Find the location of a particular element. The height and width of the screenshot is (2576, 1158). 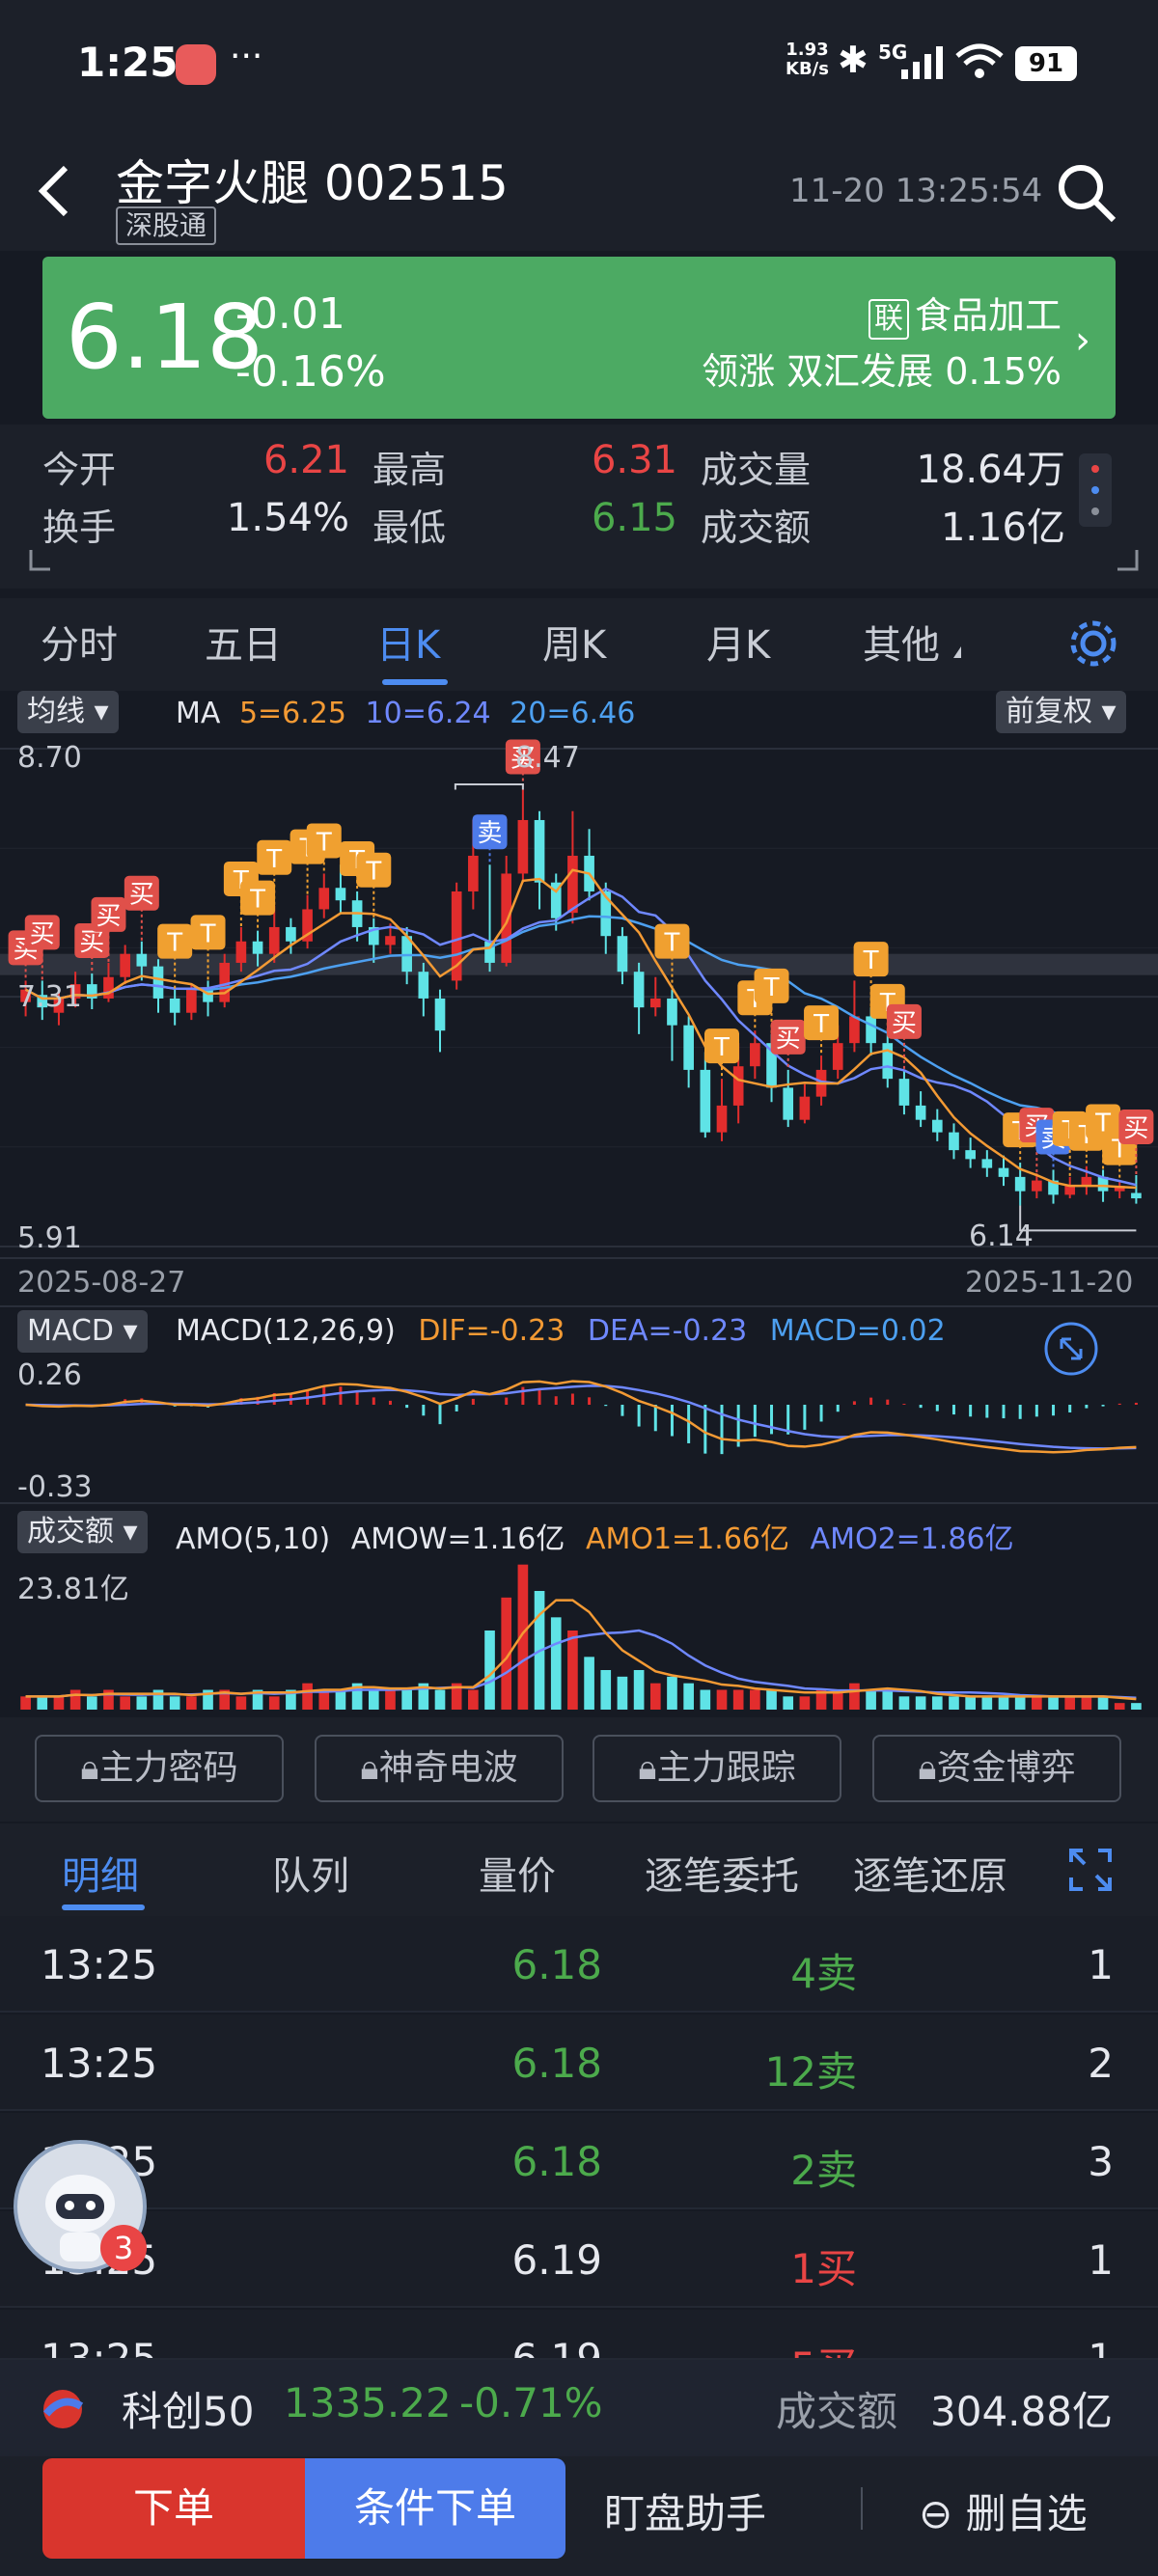

tab-intraday: 分时 is located at coordinates (79, 642).